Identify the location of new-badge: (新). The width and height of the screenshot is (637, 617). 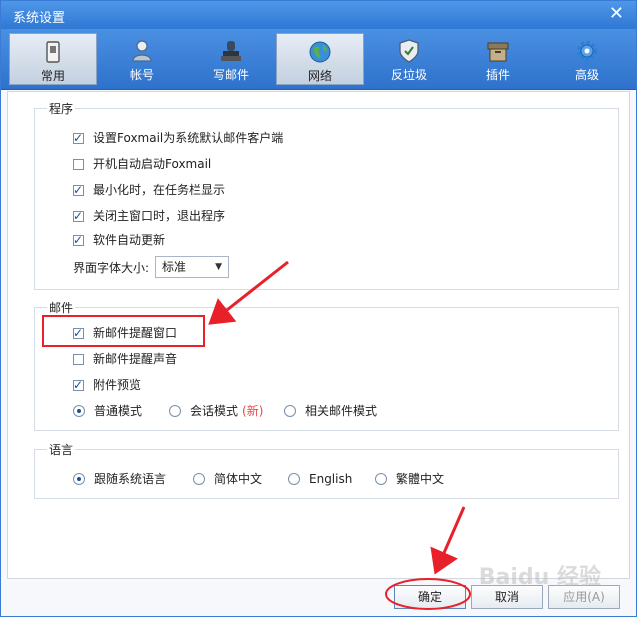
(253, 411).